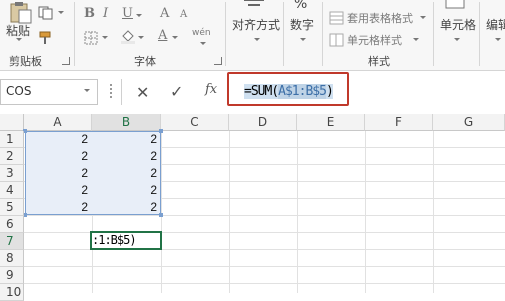 The image size is (505, 301). Describe the element at coordinates (495, 24) in the screenshot. I see `editing-button: 编辑` at that location.